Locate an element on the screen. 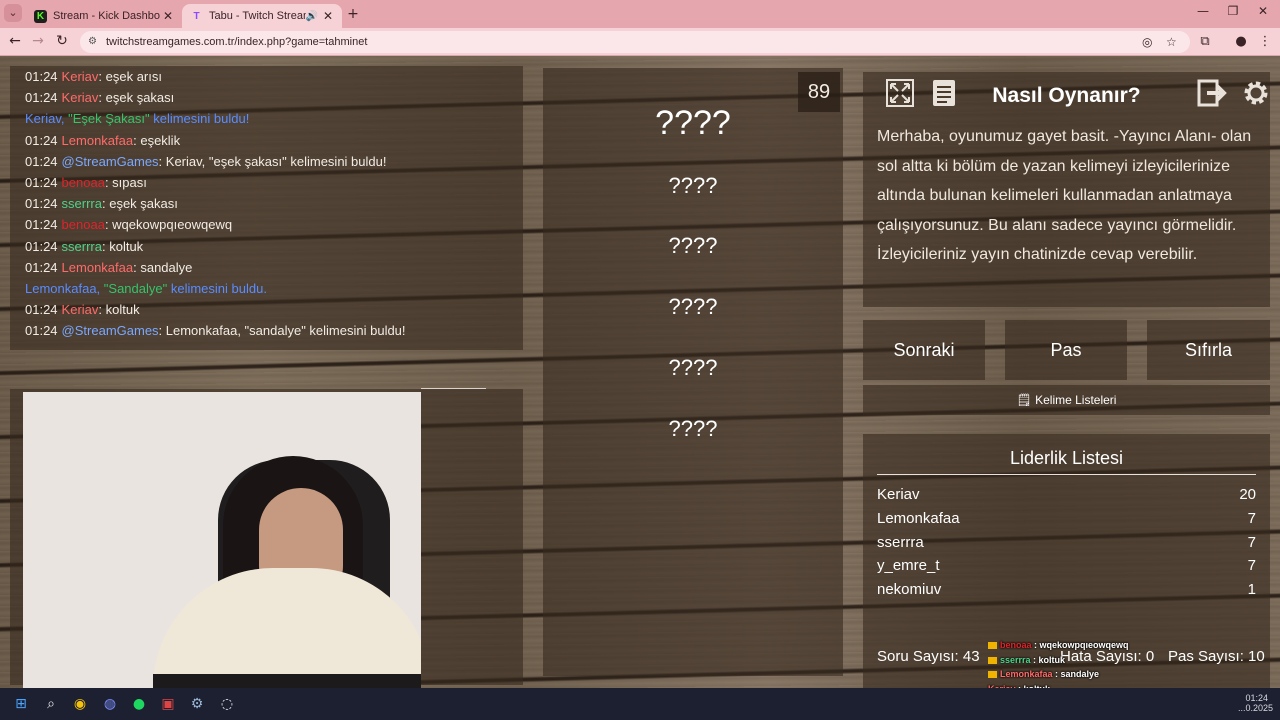 The image size is (1280, 720). twitch-favicon-icon: T is located at coordinates (196, 16).